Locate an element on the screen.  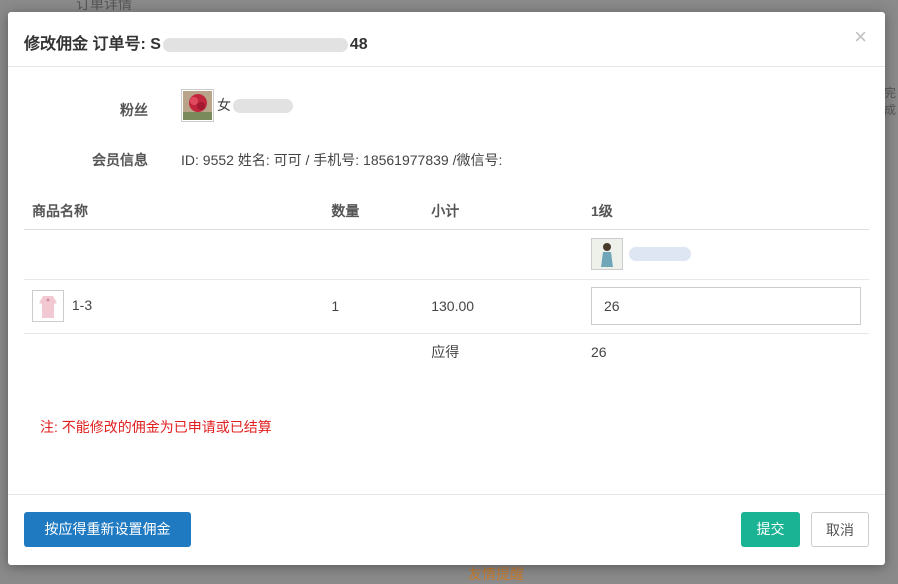
table-row is located at coordinates (446, 254).